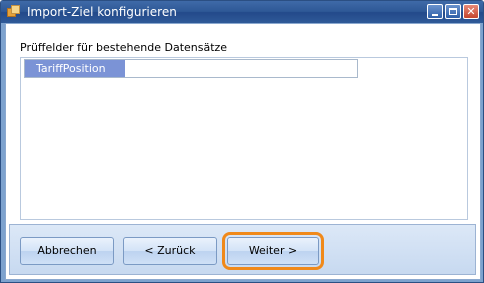 Image resolution: width=484 pixels, height=283 pixels. I want to click on minimize-icon, so click(435, 15).